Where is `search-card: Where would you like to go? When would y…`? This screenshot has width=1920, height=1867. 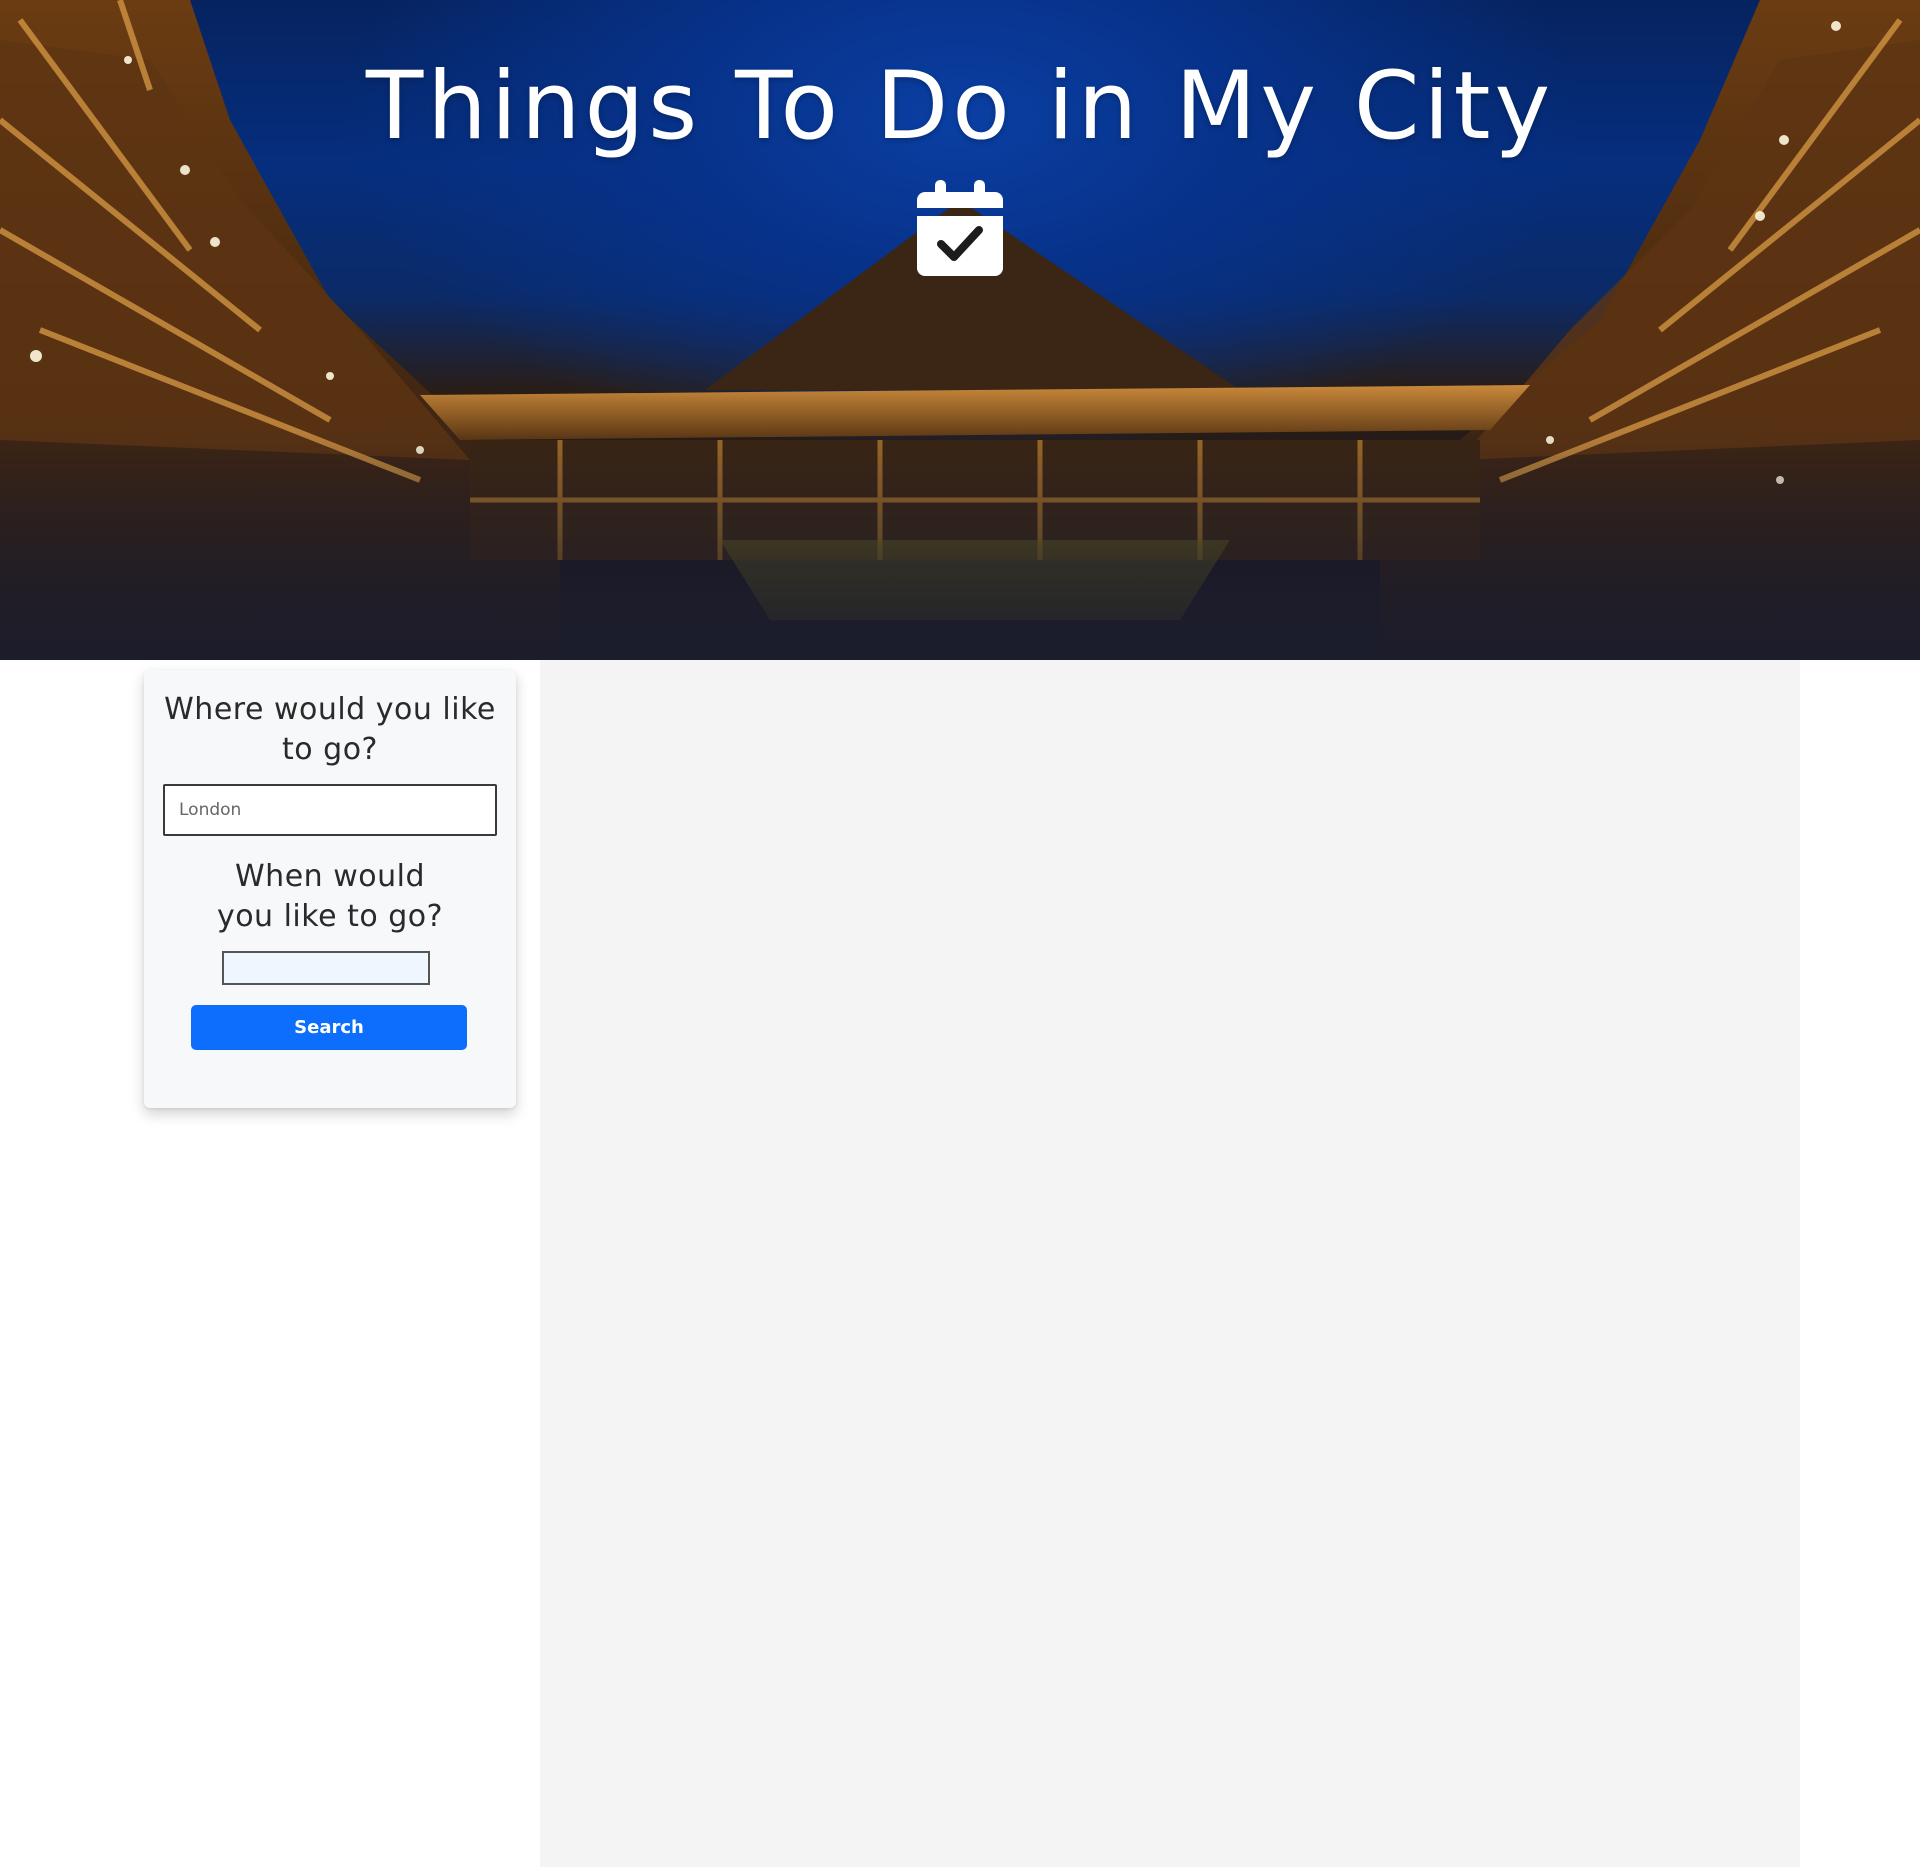
search-card: Where would you like to go? When would y… is located at coordinates (330, 889).